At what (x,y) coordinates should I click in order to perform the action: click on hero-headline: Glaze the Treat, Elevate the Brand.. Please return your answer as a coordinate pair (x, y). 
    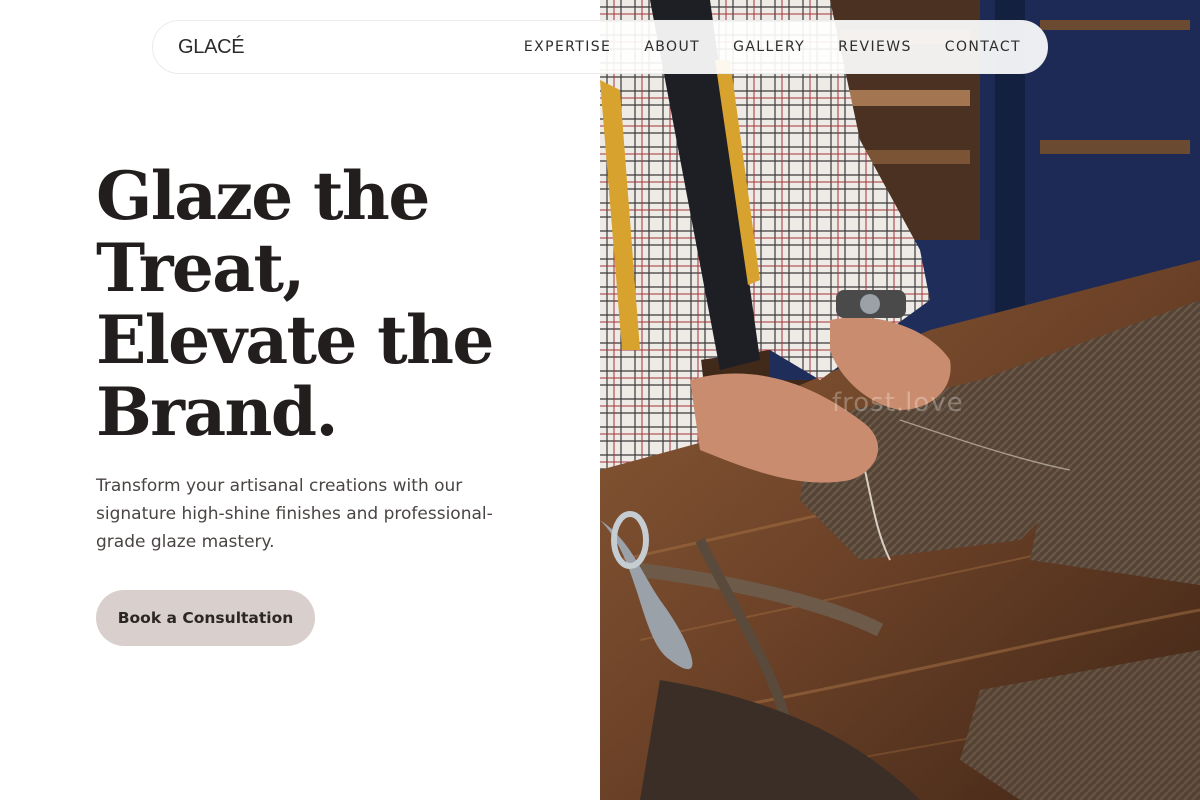
    Looking at the image, I should click on (331, 304).